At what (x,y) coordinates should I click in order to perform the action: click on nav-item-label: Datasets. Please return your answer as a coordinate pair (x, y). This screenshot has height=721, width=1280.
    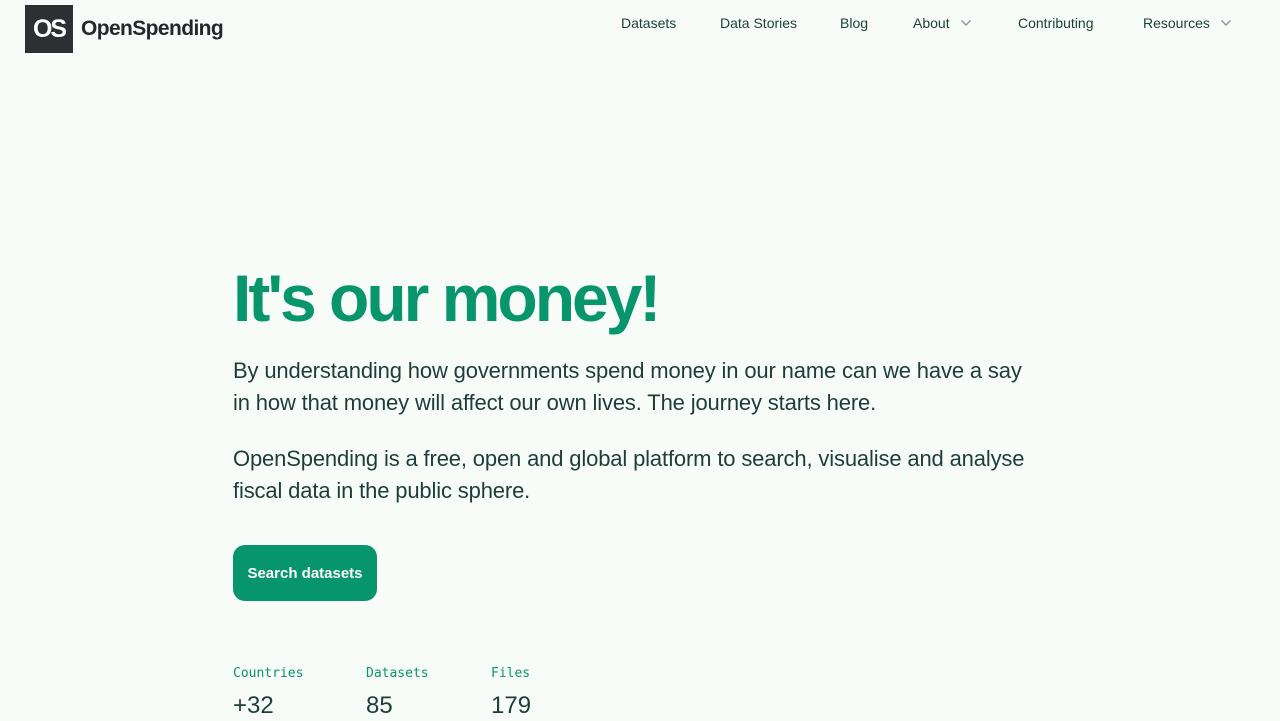
    Looking at the image, I should click on (649, 23).